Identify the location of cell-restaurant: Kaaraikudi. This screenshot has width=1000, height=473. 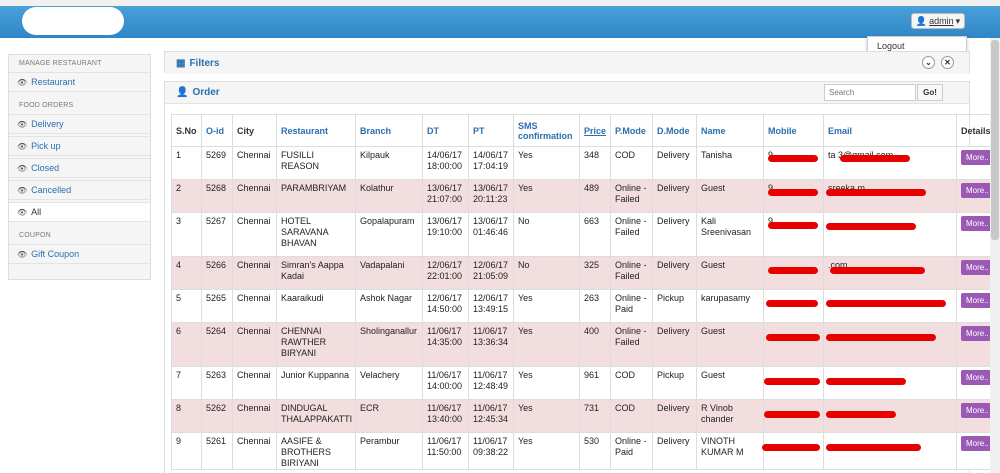
(316, 306).